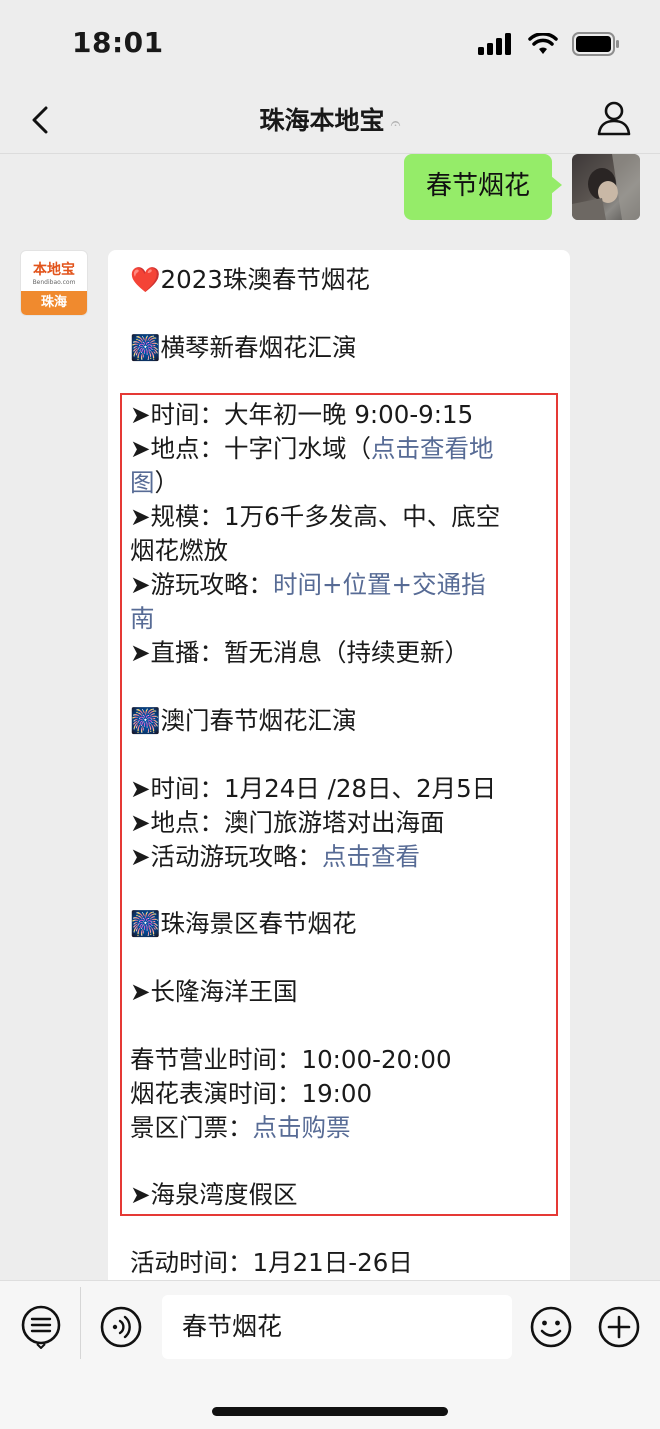 Image resolution: width=660 pixels, height=1429 pixels. Describe the element at coordinates (232, 1326) in the screenshot. I see `message-input-value: 春节烟花` at that location.